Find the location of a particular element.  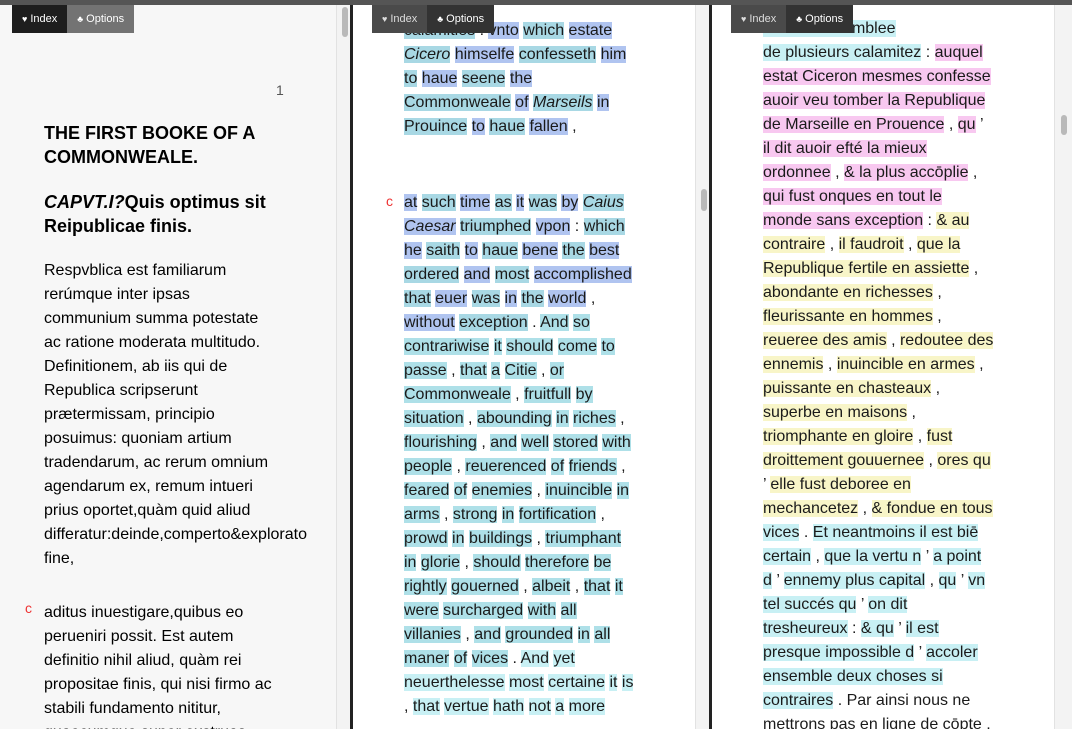

highlighted-word: Citie is located at coordinates (520, 370).